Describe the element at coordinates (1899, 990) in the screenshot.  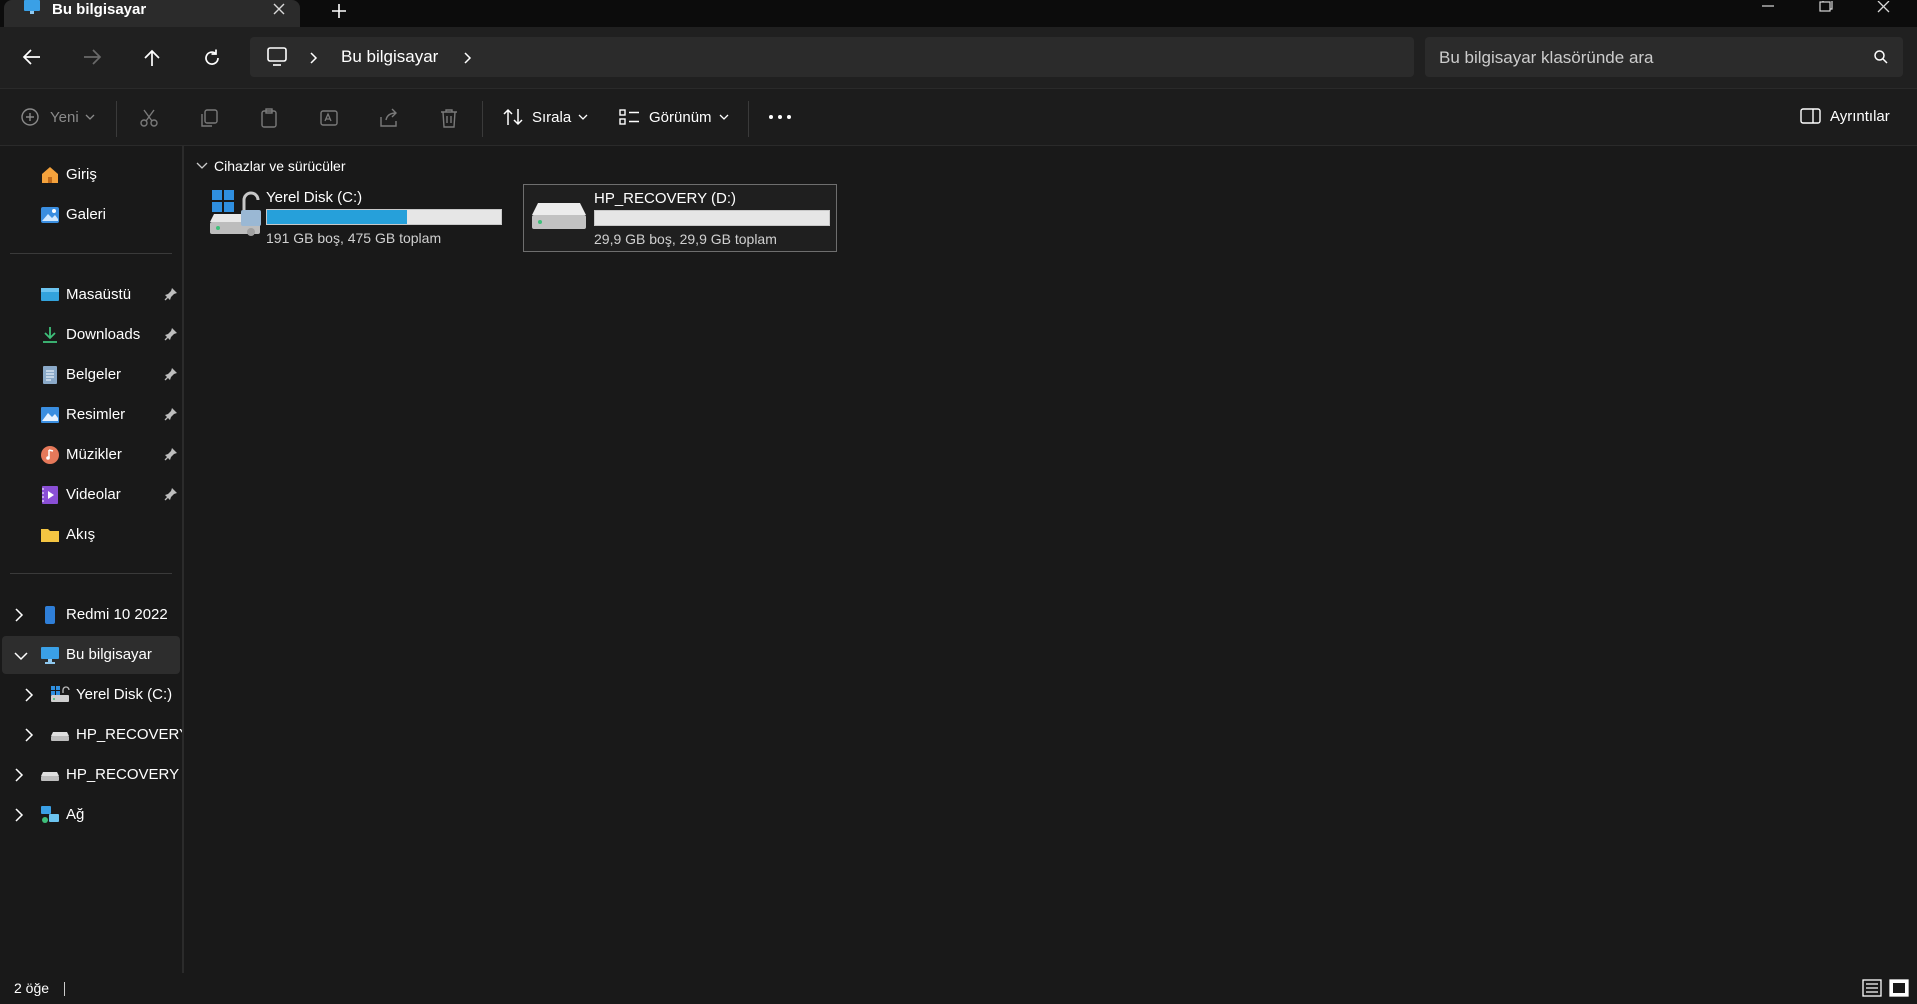
I see `tiles-view-icon` at that location.